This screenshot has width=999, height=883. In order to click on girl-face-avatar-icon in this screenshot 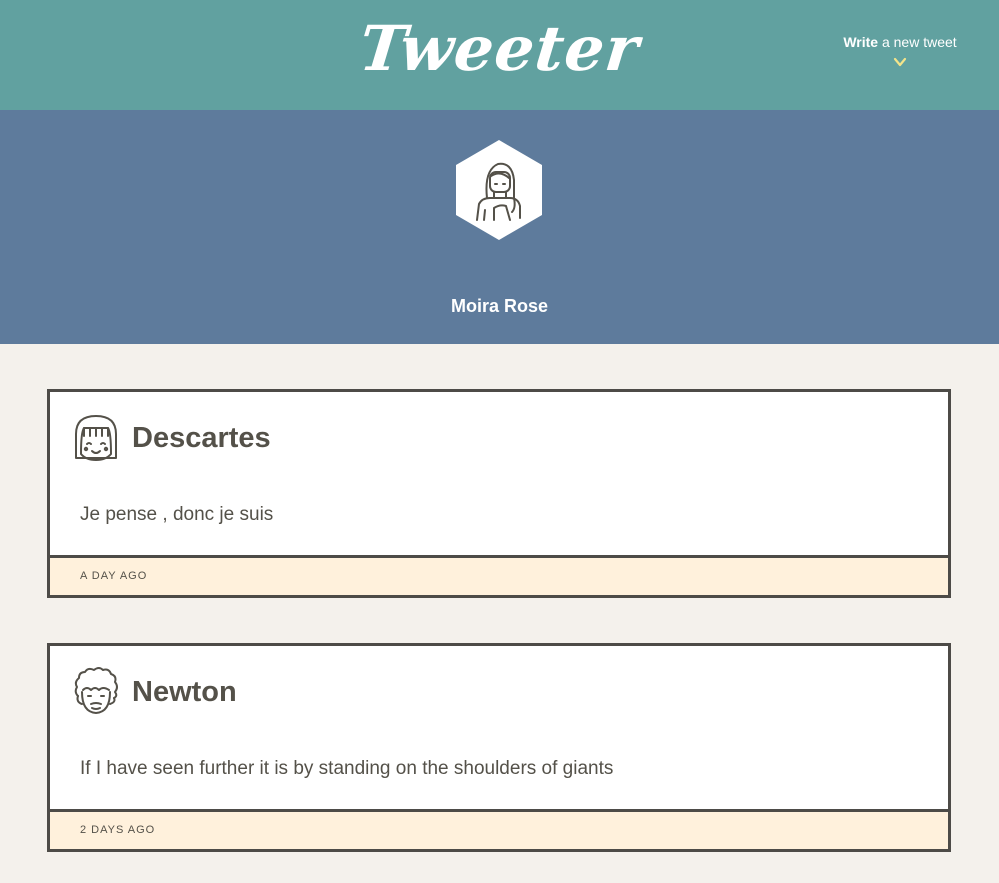, I will do `click(96, 438)`.